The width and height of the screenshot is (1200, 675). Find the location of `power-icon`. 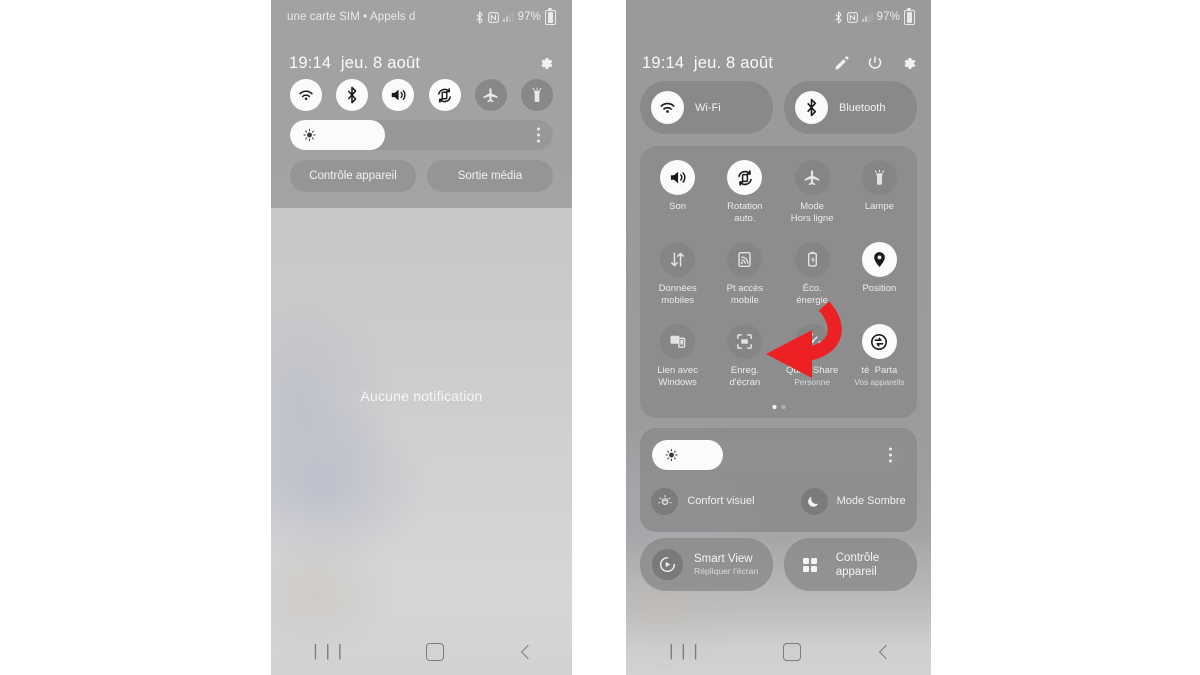

power-icon is located at coordinates (875, 63).